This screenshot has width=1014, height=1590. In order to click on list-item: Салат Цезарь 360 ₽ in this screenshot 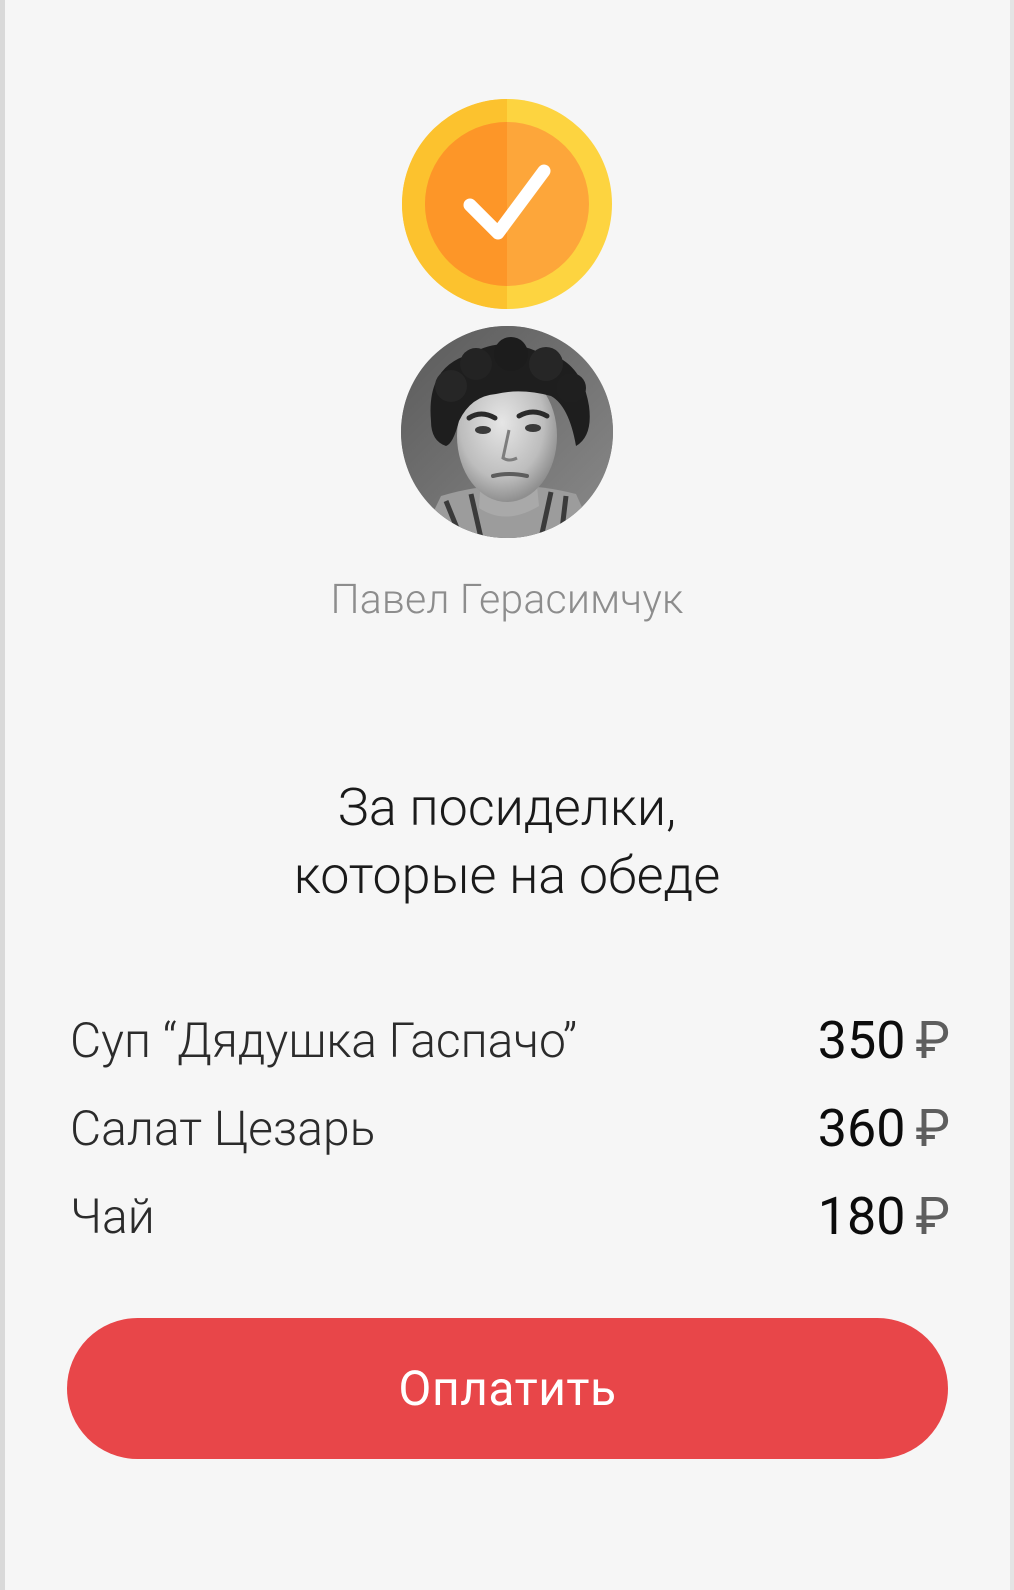, I will do `click(510, 1135)`.